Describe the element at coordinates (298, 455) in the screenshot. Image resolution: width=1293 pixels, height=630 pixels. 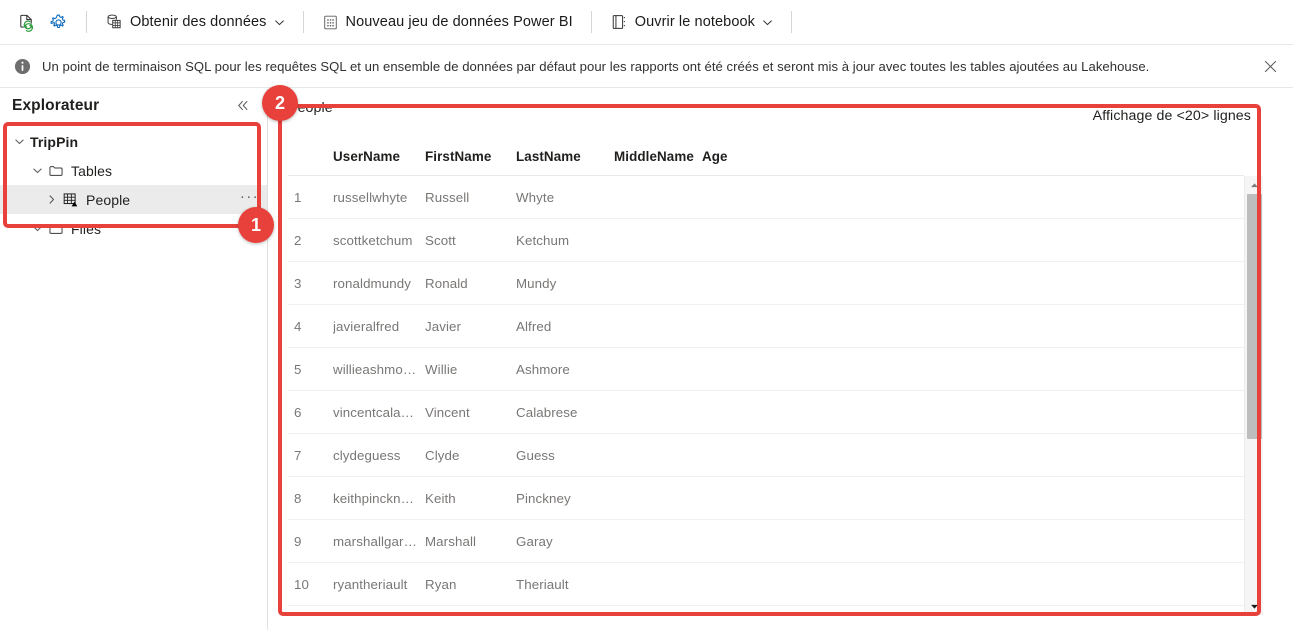
I see `cell-index: 7` at that location.